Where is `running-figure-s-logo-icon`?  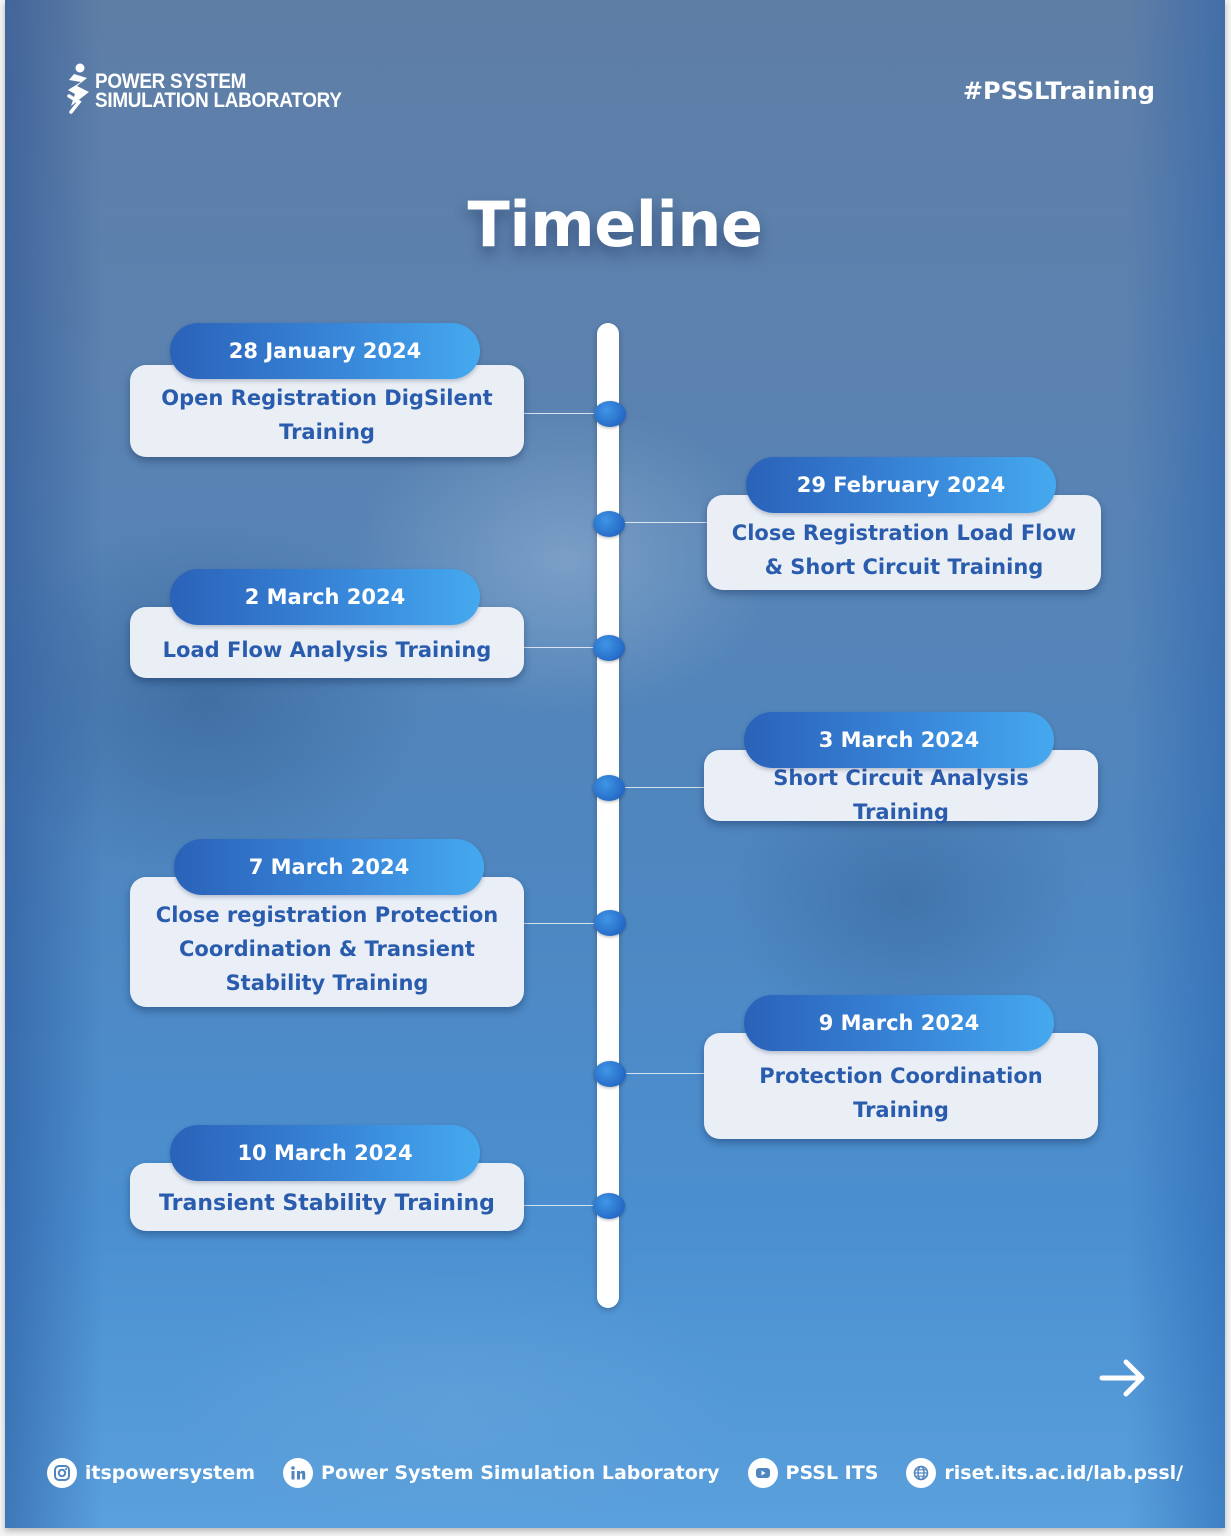
running-figure-s-logo-icon is located at coordinates (78, 88).